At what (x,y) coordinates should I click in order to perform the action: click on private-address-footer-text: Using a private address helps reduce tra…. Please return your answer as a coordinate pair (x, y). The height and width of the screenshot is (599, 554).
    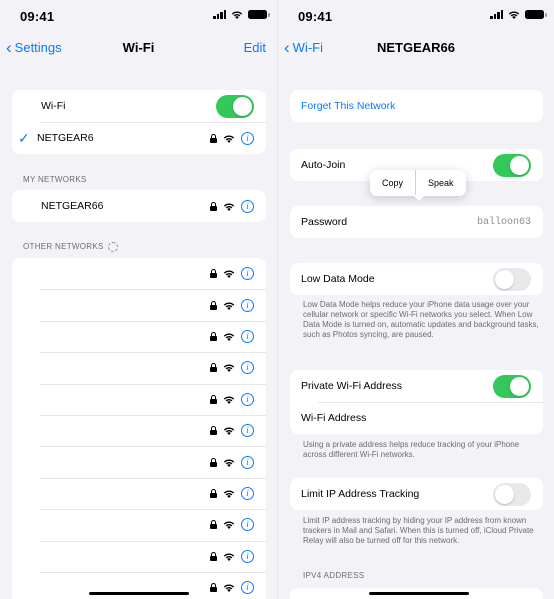
    Looking at the image, I should click on (411, 449).